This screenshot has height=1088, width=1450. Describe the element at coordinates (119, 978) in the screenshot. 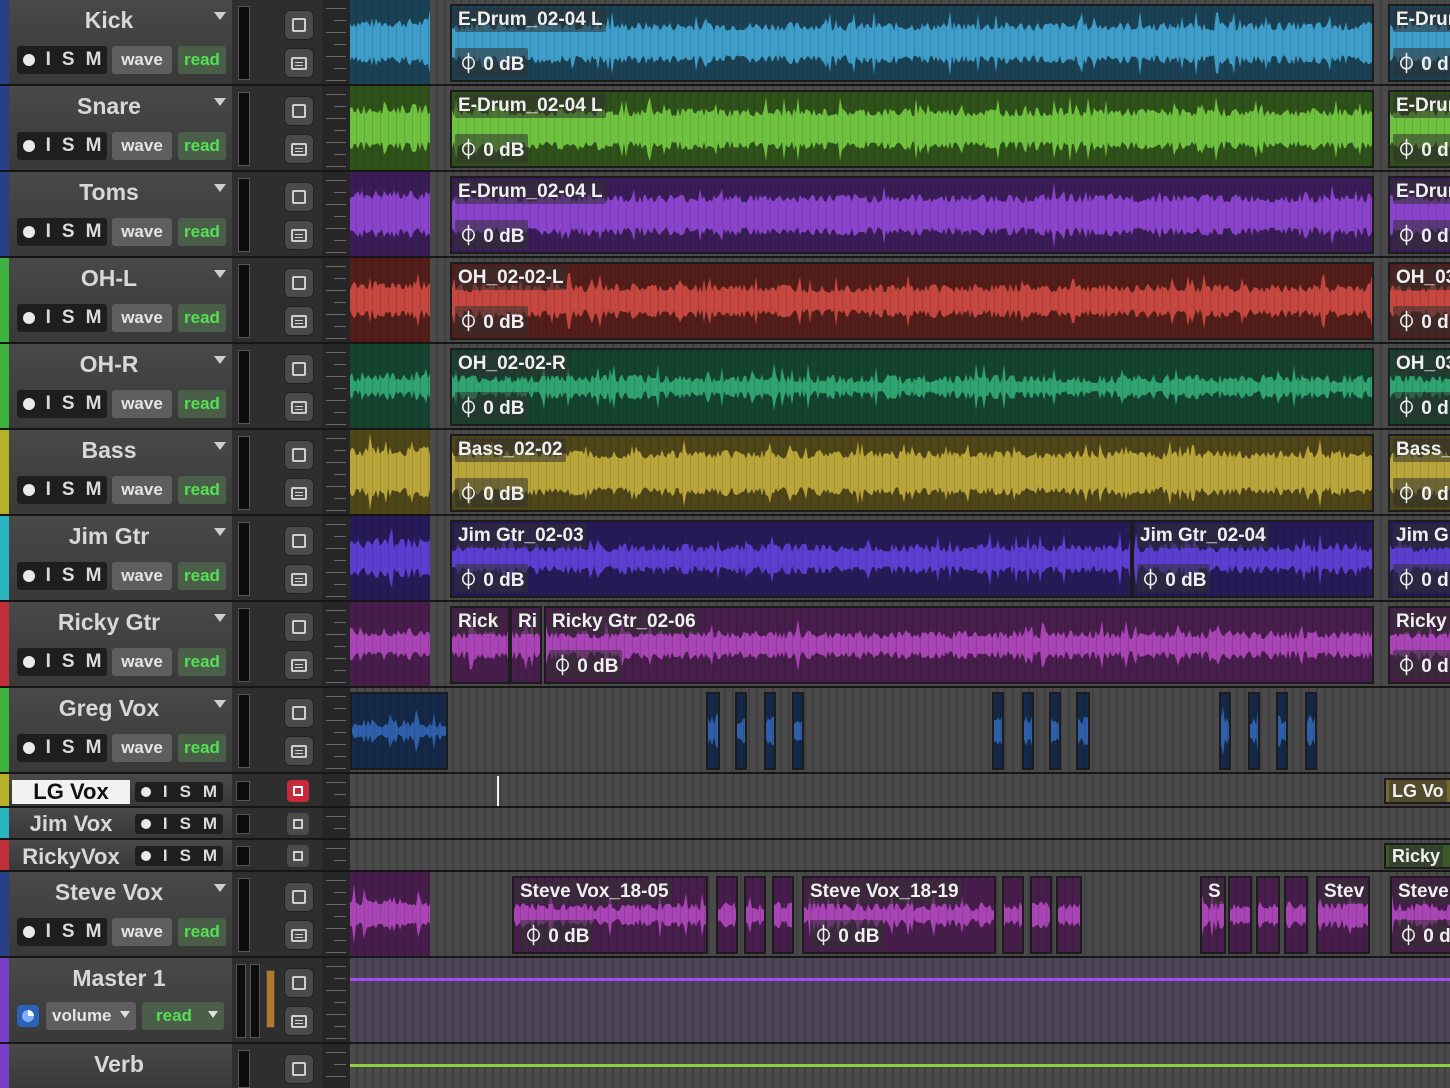

I see `track-name: Master 1` at that location.